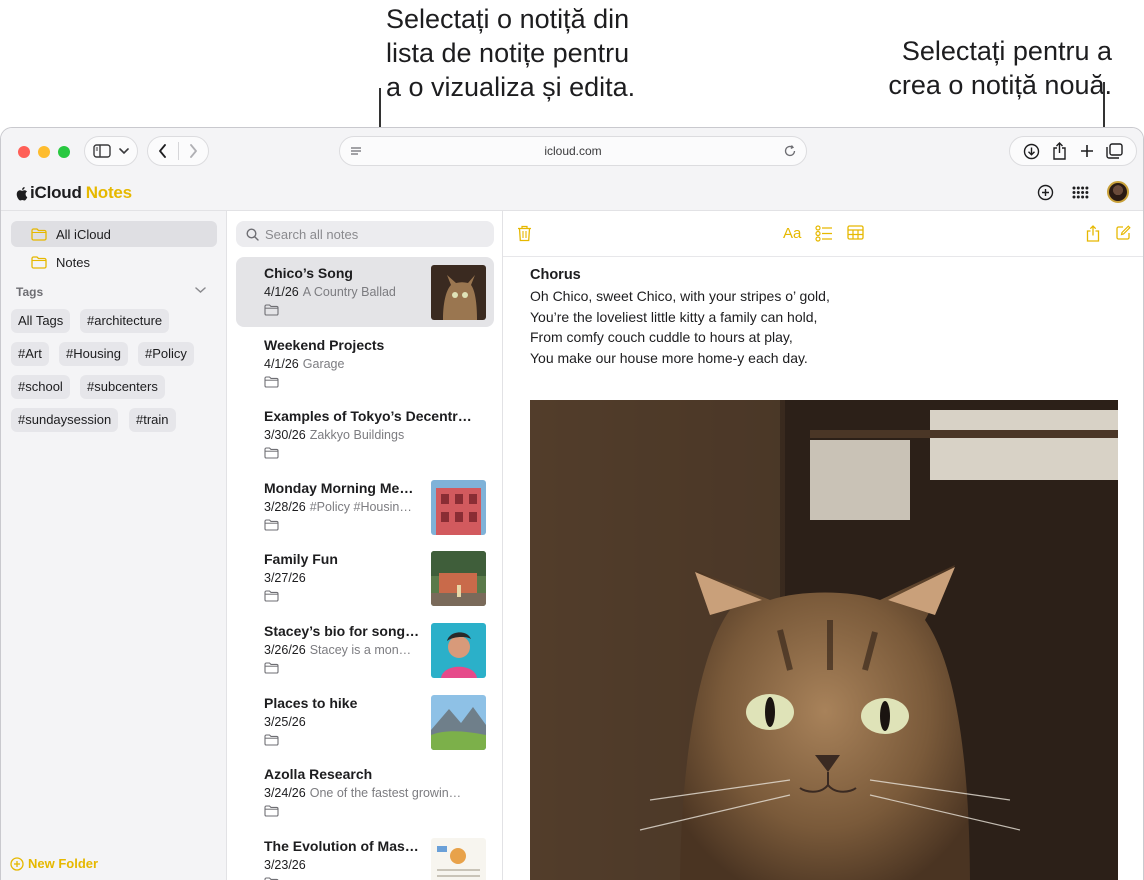  I want to click on app-header-actions, so click(1083, 192).